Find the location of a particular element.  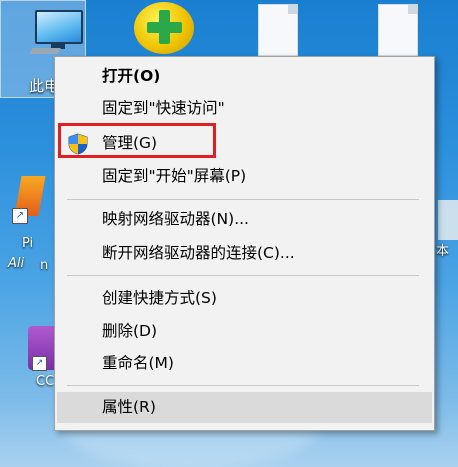

desktop-label: Ali is located at coordinates (16, 263).